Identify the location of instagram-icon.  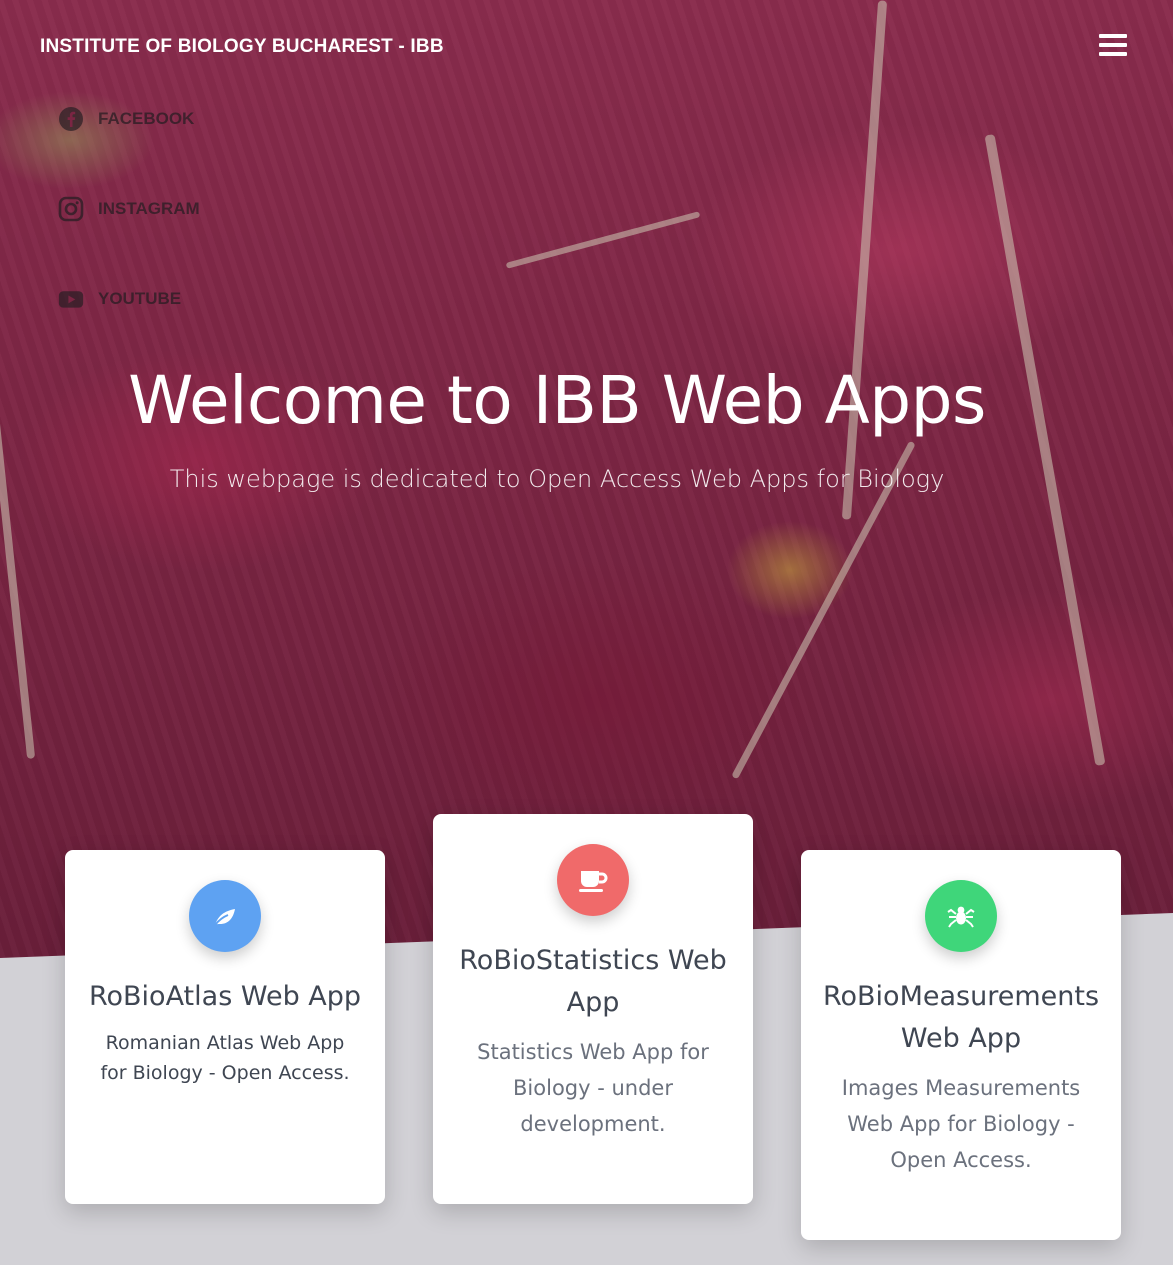
(71, 209).